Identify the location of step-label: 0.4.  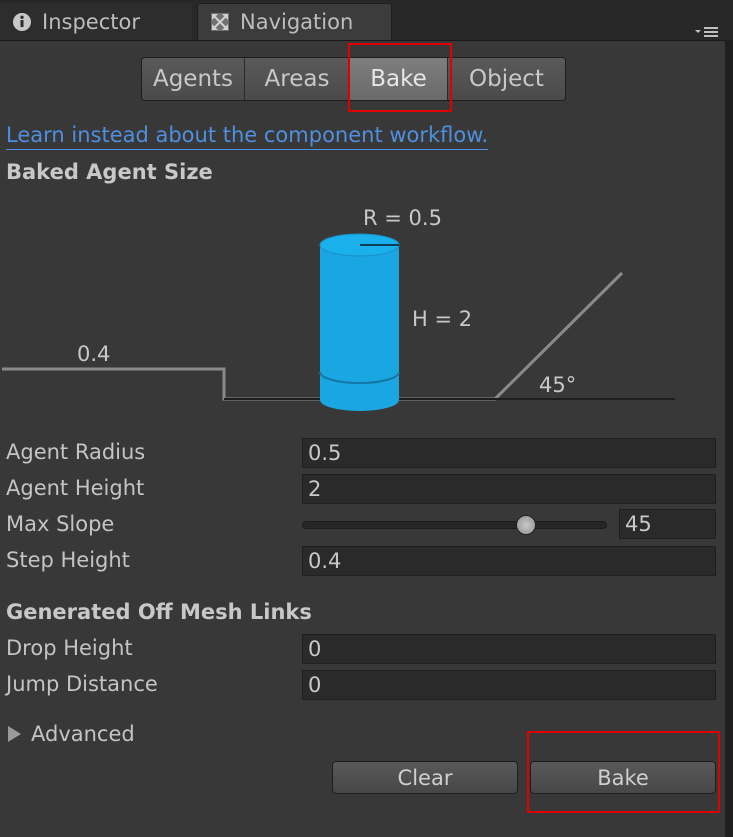
(93, 354).